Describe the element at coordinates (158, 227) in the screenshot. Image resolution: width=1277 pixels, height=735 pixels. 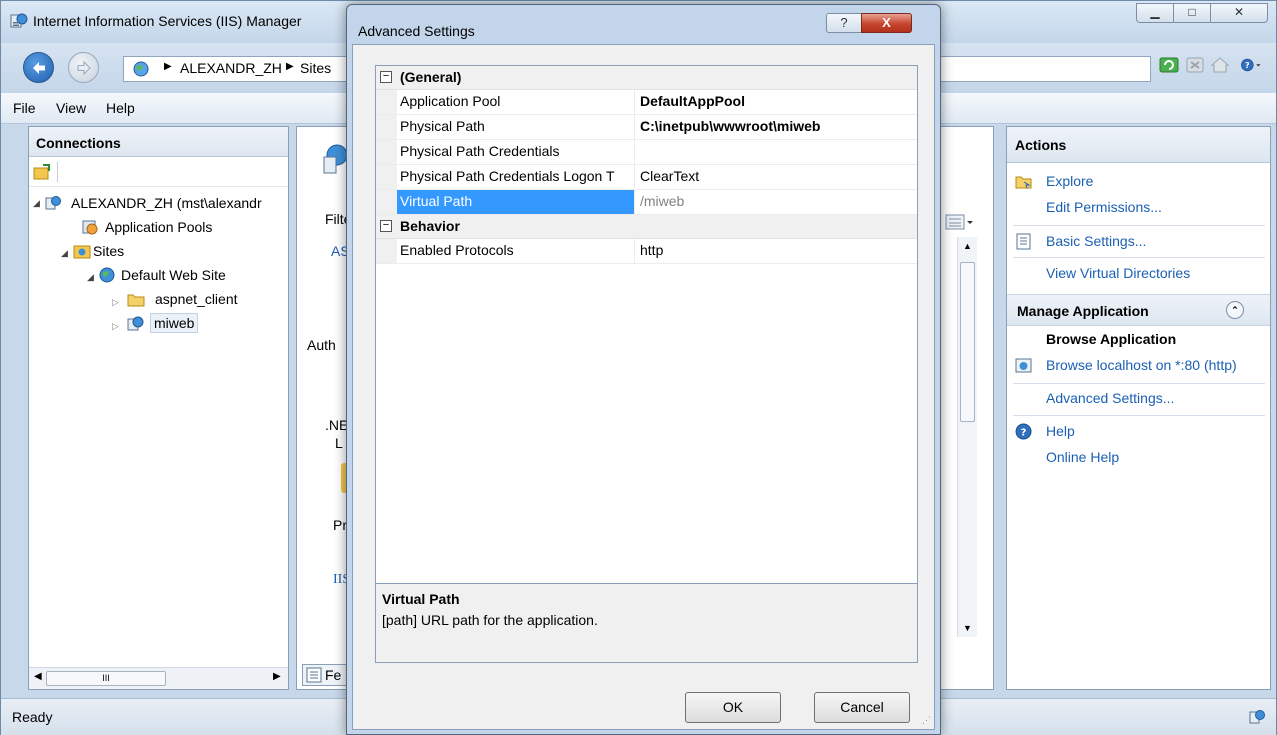
I see `tree-item-application-pools: Application Pools` at that location.